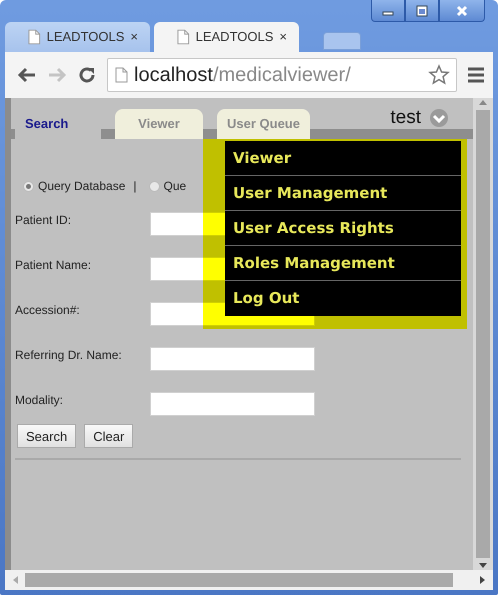 This screenshot has width=498, height=595. Describe the element at coordinates (342, 41) in the screenshot. I see `new-tab-button` at that location.